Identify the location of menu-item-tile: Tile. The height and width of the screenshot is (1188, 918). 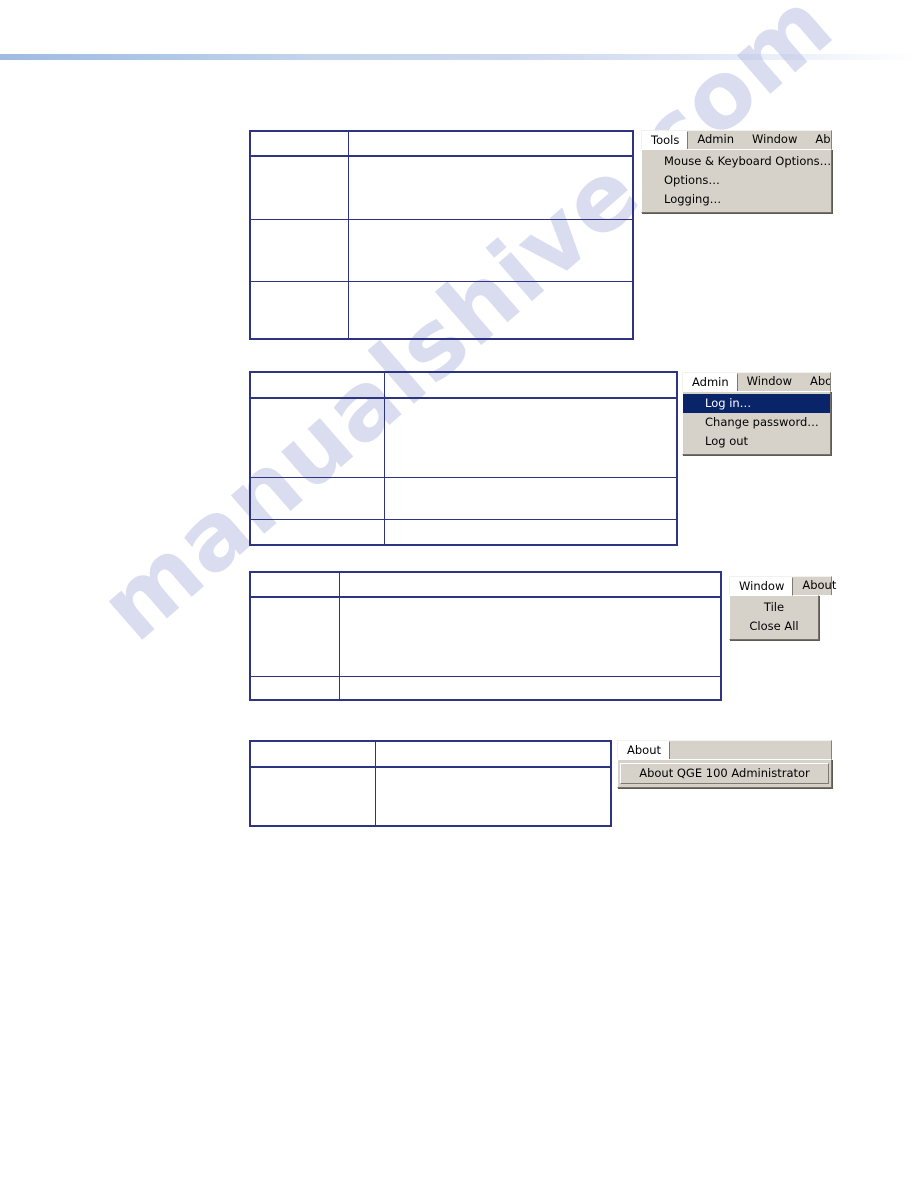
(774, 607).